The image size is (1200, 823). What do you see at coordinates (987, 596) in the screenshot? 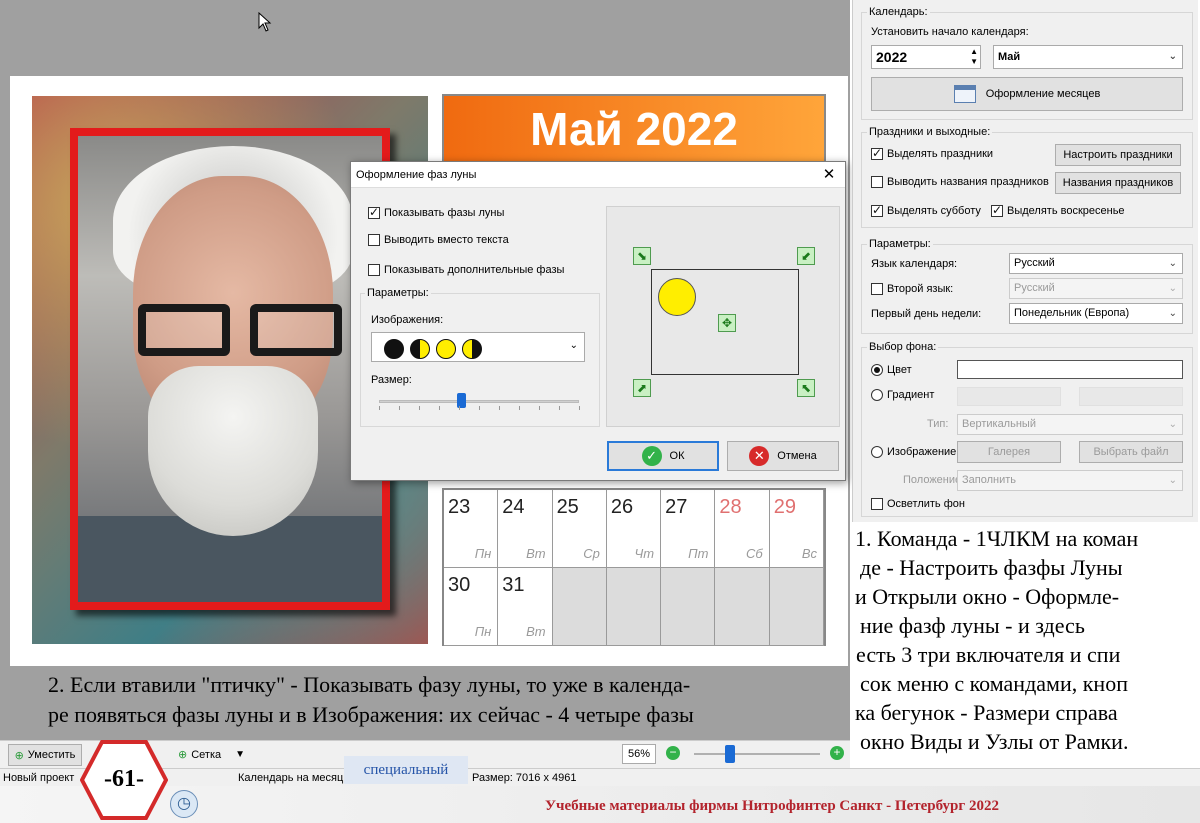
I see `annotation-line: и Открыли окно - Оформле-` at bounding box center [987, 596].